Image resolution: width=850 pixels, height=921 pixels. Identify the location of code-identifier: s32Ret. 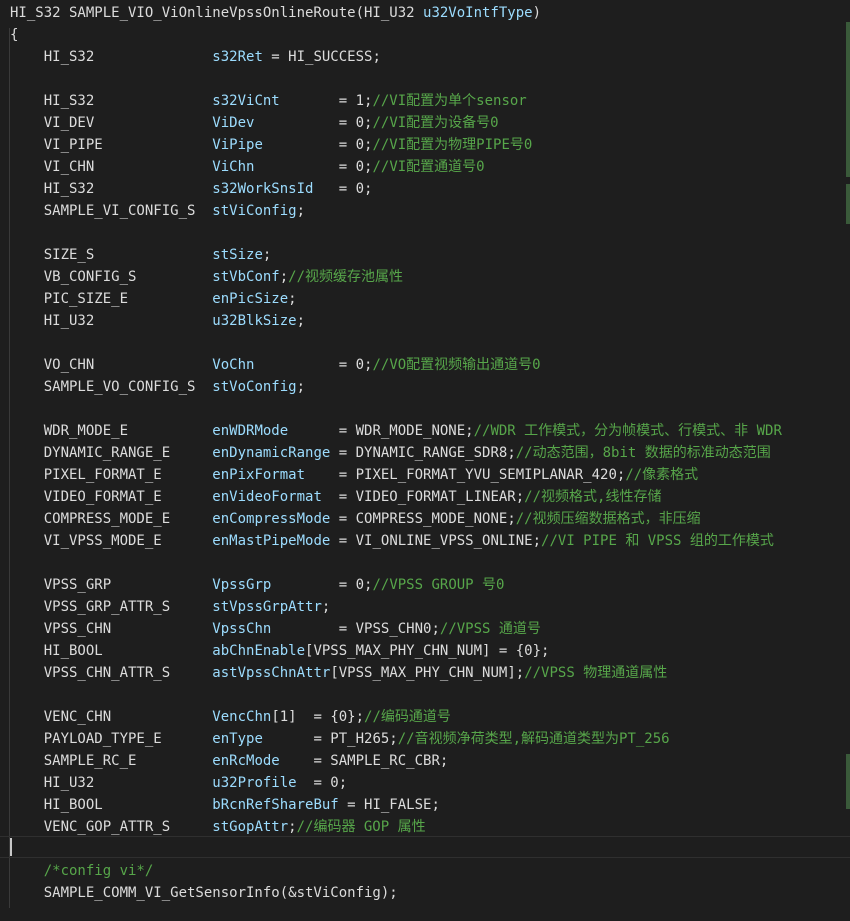
(237, 57).